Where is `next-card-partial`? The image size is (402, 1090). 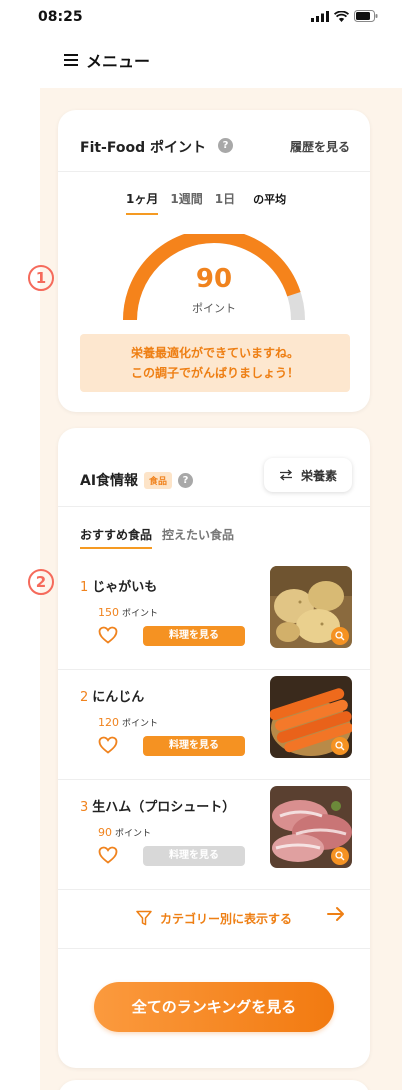
next-card-partial is located at coordinates (214, 1085).